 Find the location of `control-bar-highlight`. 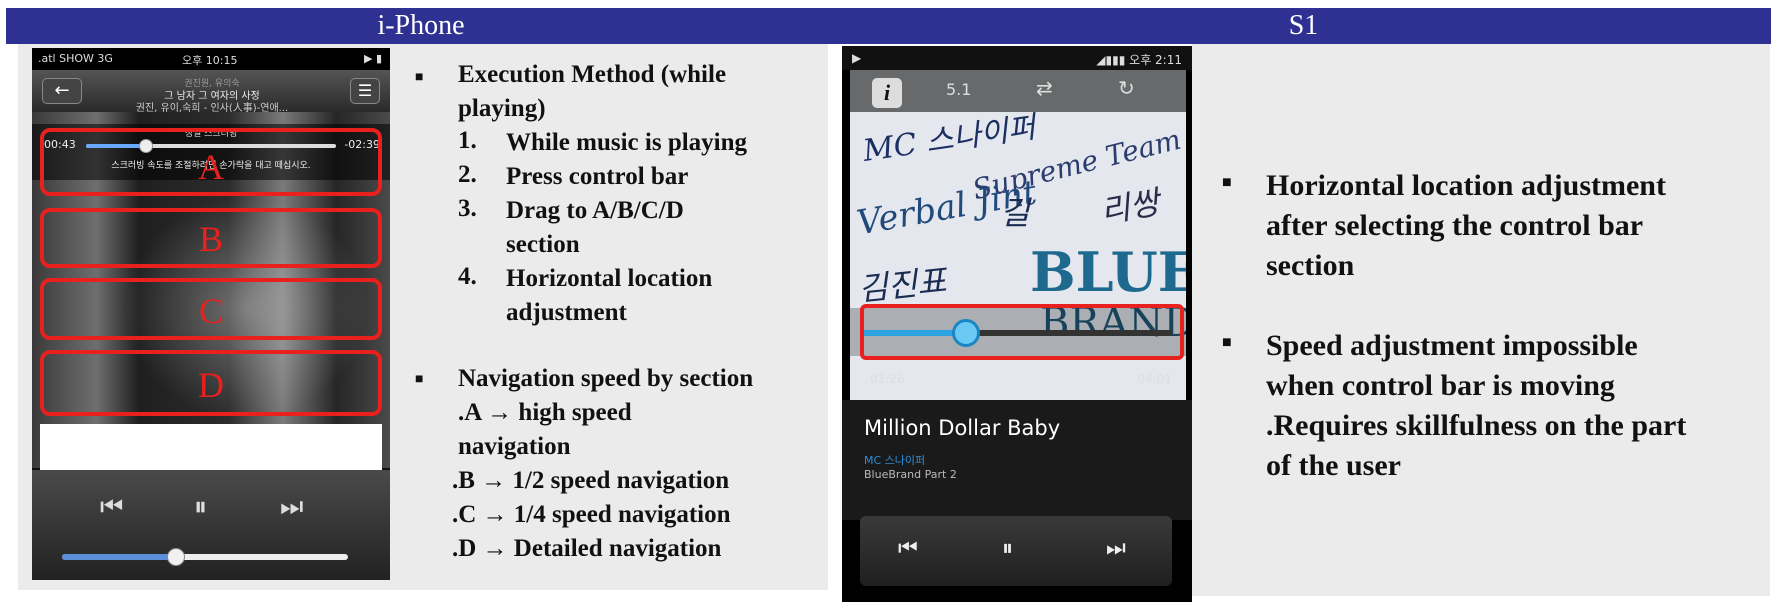

control-bar-highlight is located at coordinates (1022, 332).